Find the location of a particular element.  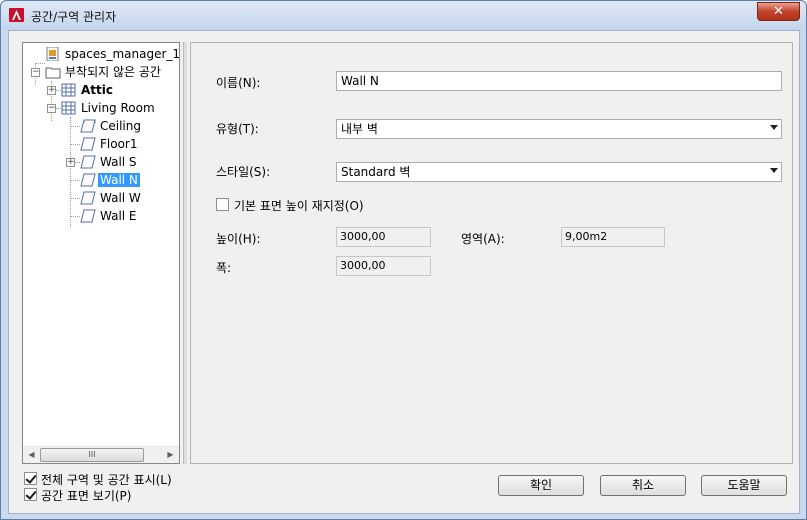

help-button: 도움말 is located at coordinates (744, 485).